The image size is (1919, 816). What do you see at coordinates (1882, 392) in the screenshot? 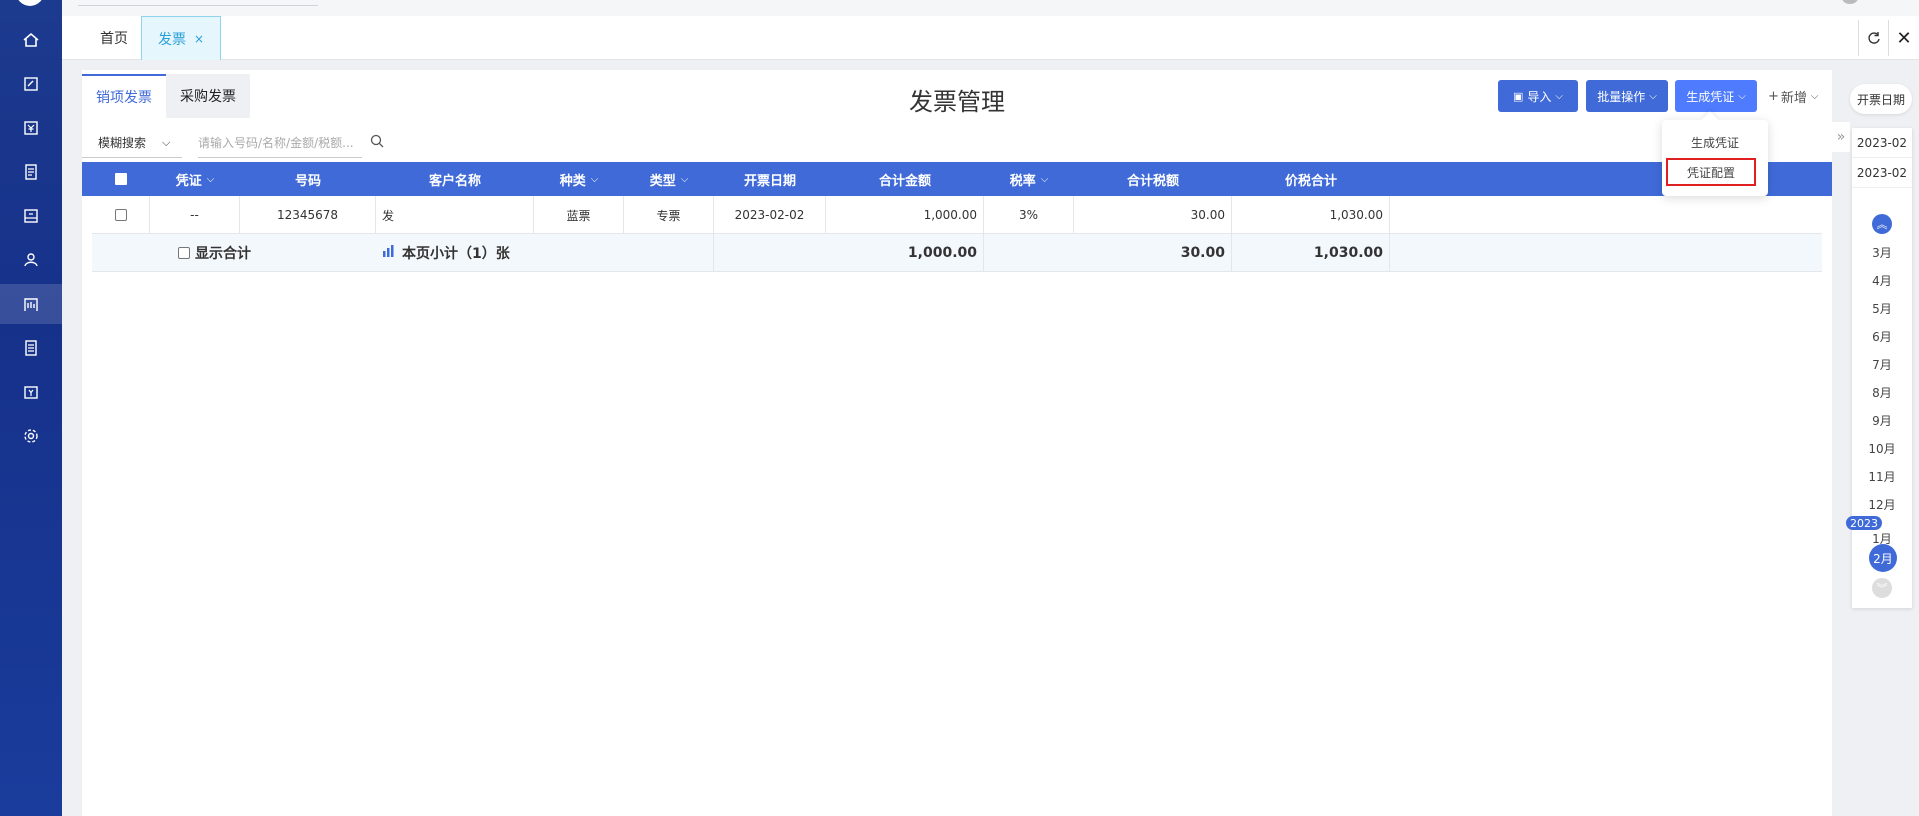
I see `month-item: 8月` at bounding box center [1882, 392].